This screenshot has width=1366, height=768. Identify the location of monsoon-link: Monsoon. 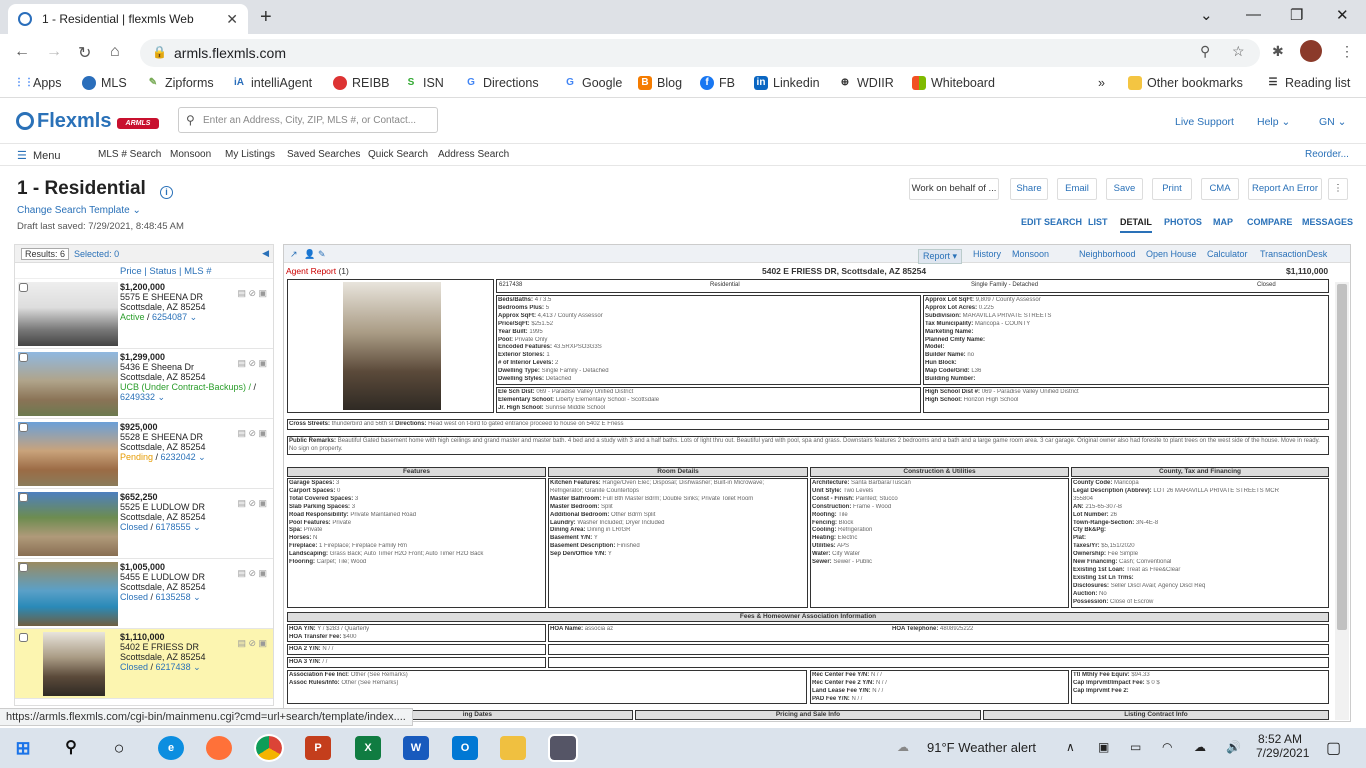
(1030, 254).